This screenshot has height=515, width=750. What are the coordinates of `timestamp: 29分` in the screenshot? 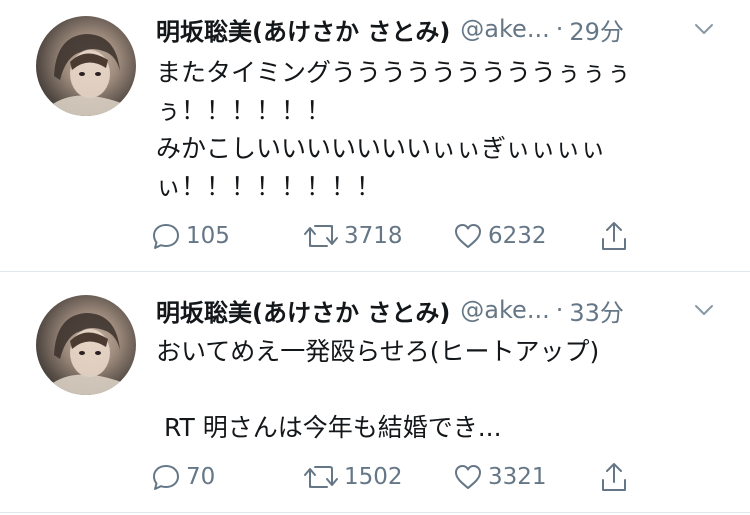 It's located at (596, 29).